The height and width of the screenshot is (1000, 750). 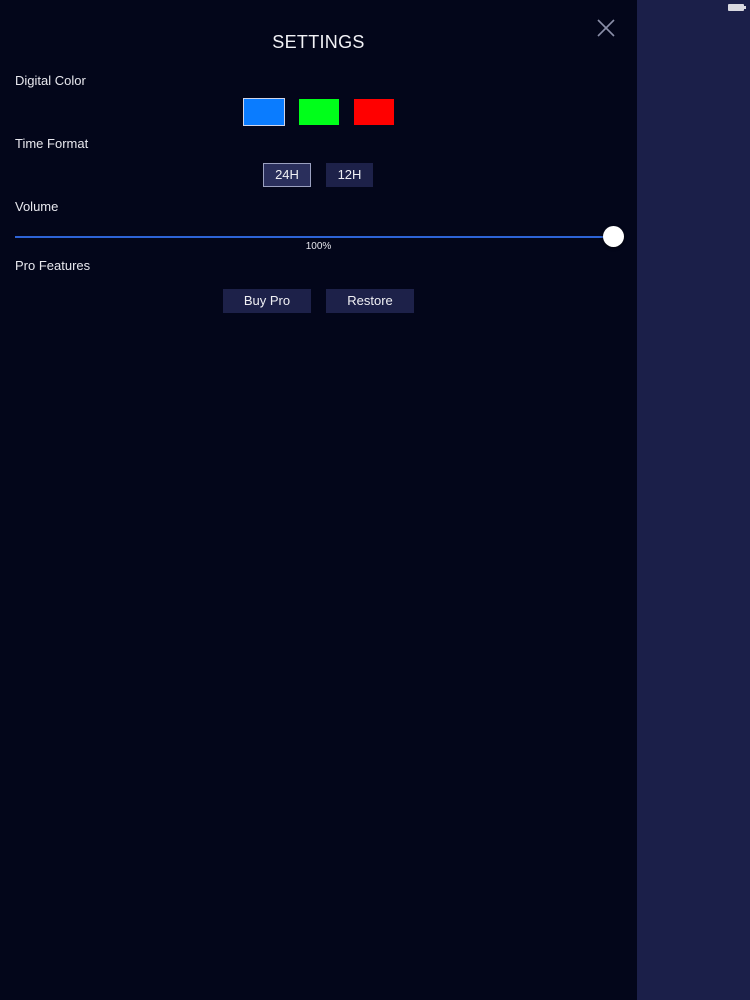 I want to click on volume-label: Volume, so click(x=37, y=206).